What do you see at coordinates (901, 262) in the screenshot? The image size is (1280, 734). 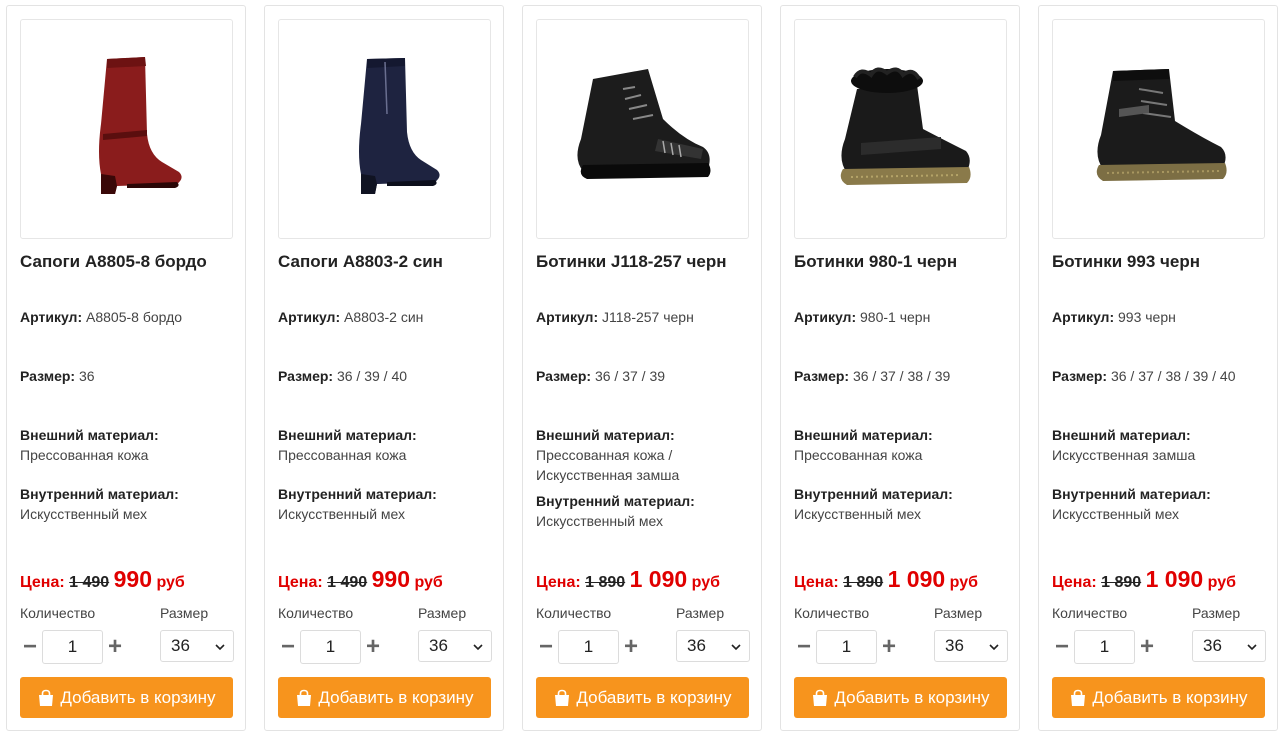 I see `product-title: Ботинки 980-1 черн` at bounding box center [901, 262].